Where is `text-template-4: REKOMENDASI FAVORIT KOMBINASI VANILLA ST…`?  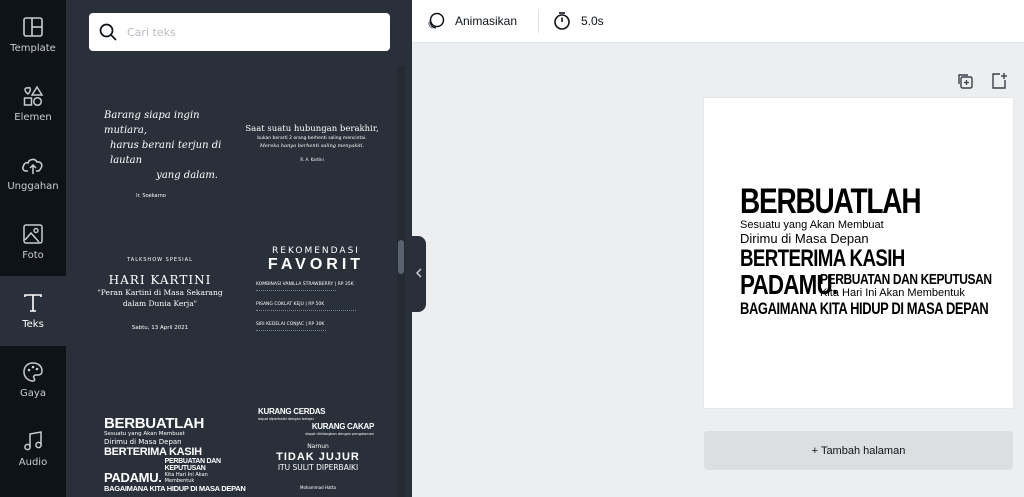
text-template-4: REKOMENDASI FAVORIT KOMBINASI VANILLA ST… is located at coordinates (316, 289).